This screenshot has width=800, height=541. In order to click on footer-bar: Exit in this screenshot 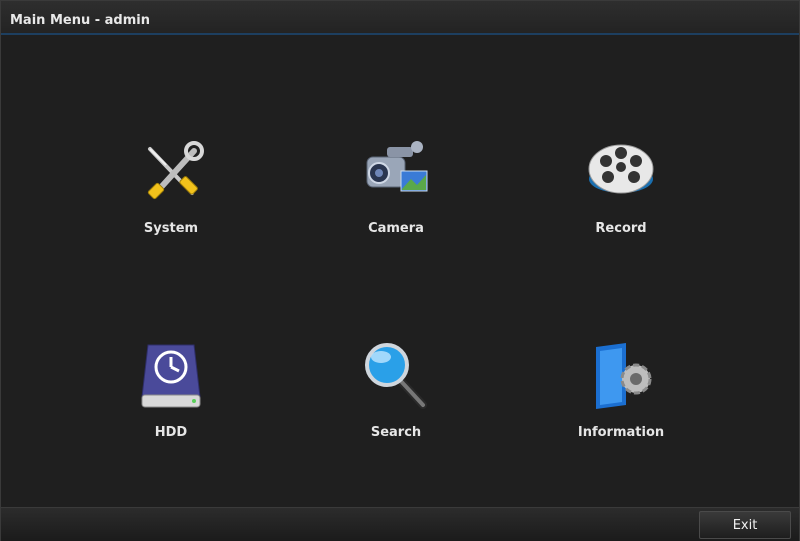, I will do `click(400, 524)`.